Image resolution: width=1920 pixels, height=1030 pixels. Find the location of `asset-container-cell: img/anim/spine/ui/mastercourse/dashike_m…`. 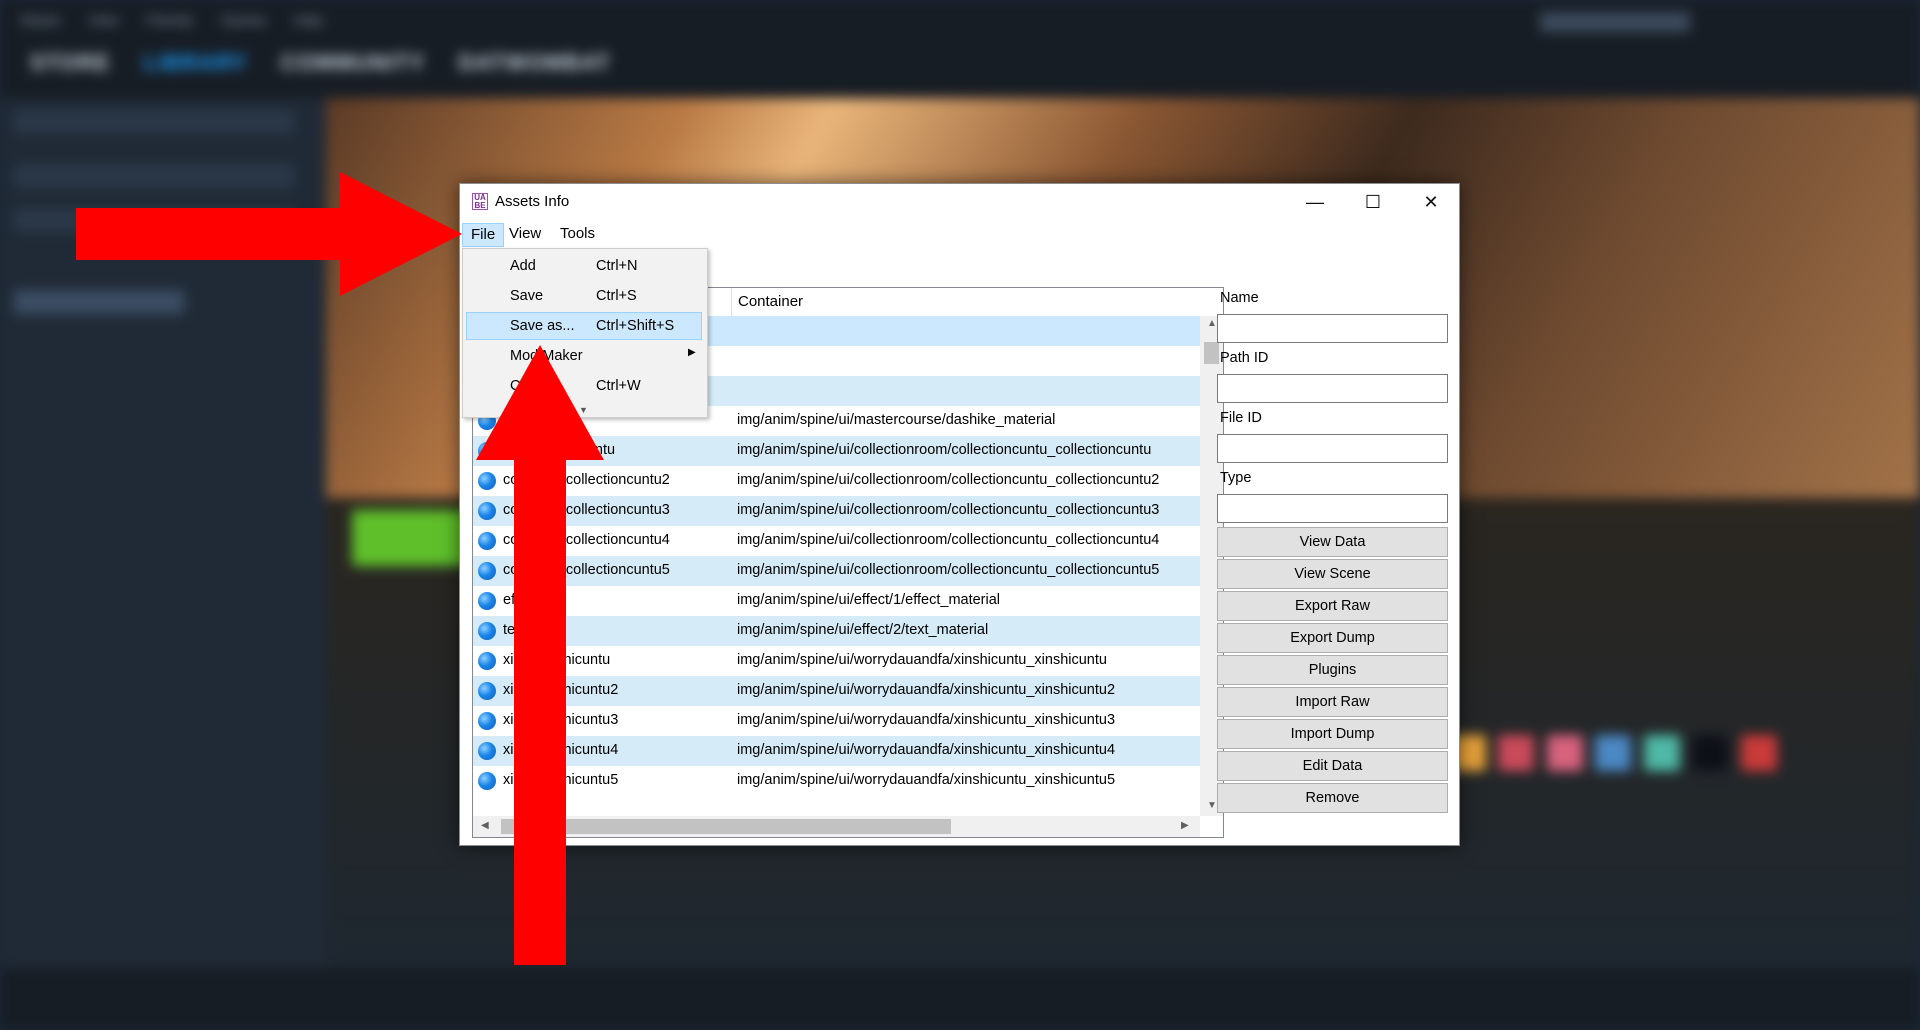

asset-container-cell: img/anim/spine/ui/mastercourse/dashike_m… is located at coordinates (896, 420).